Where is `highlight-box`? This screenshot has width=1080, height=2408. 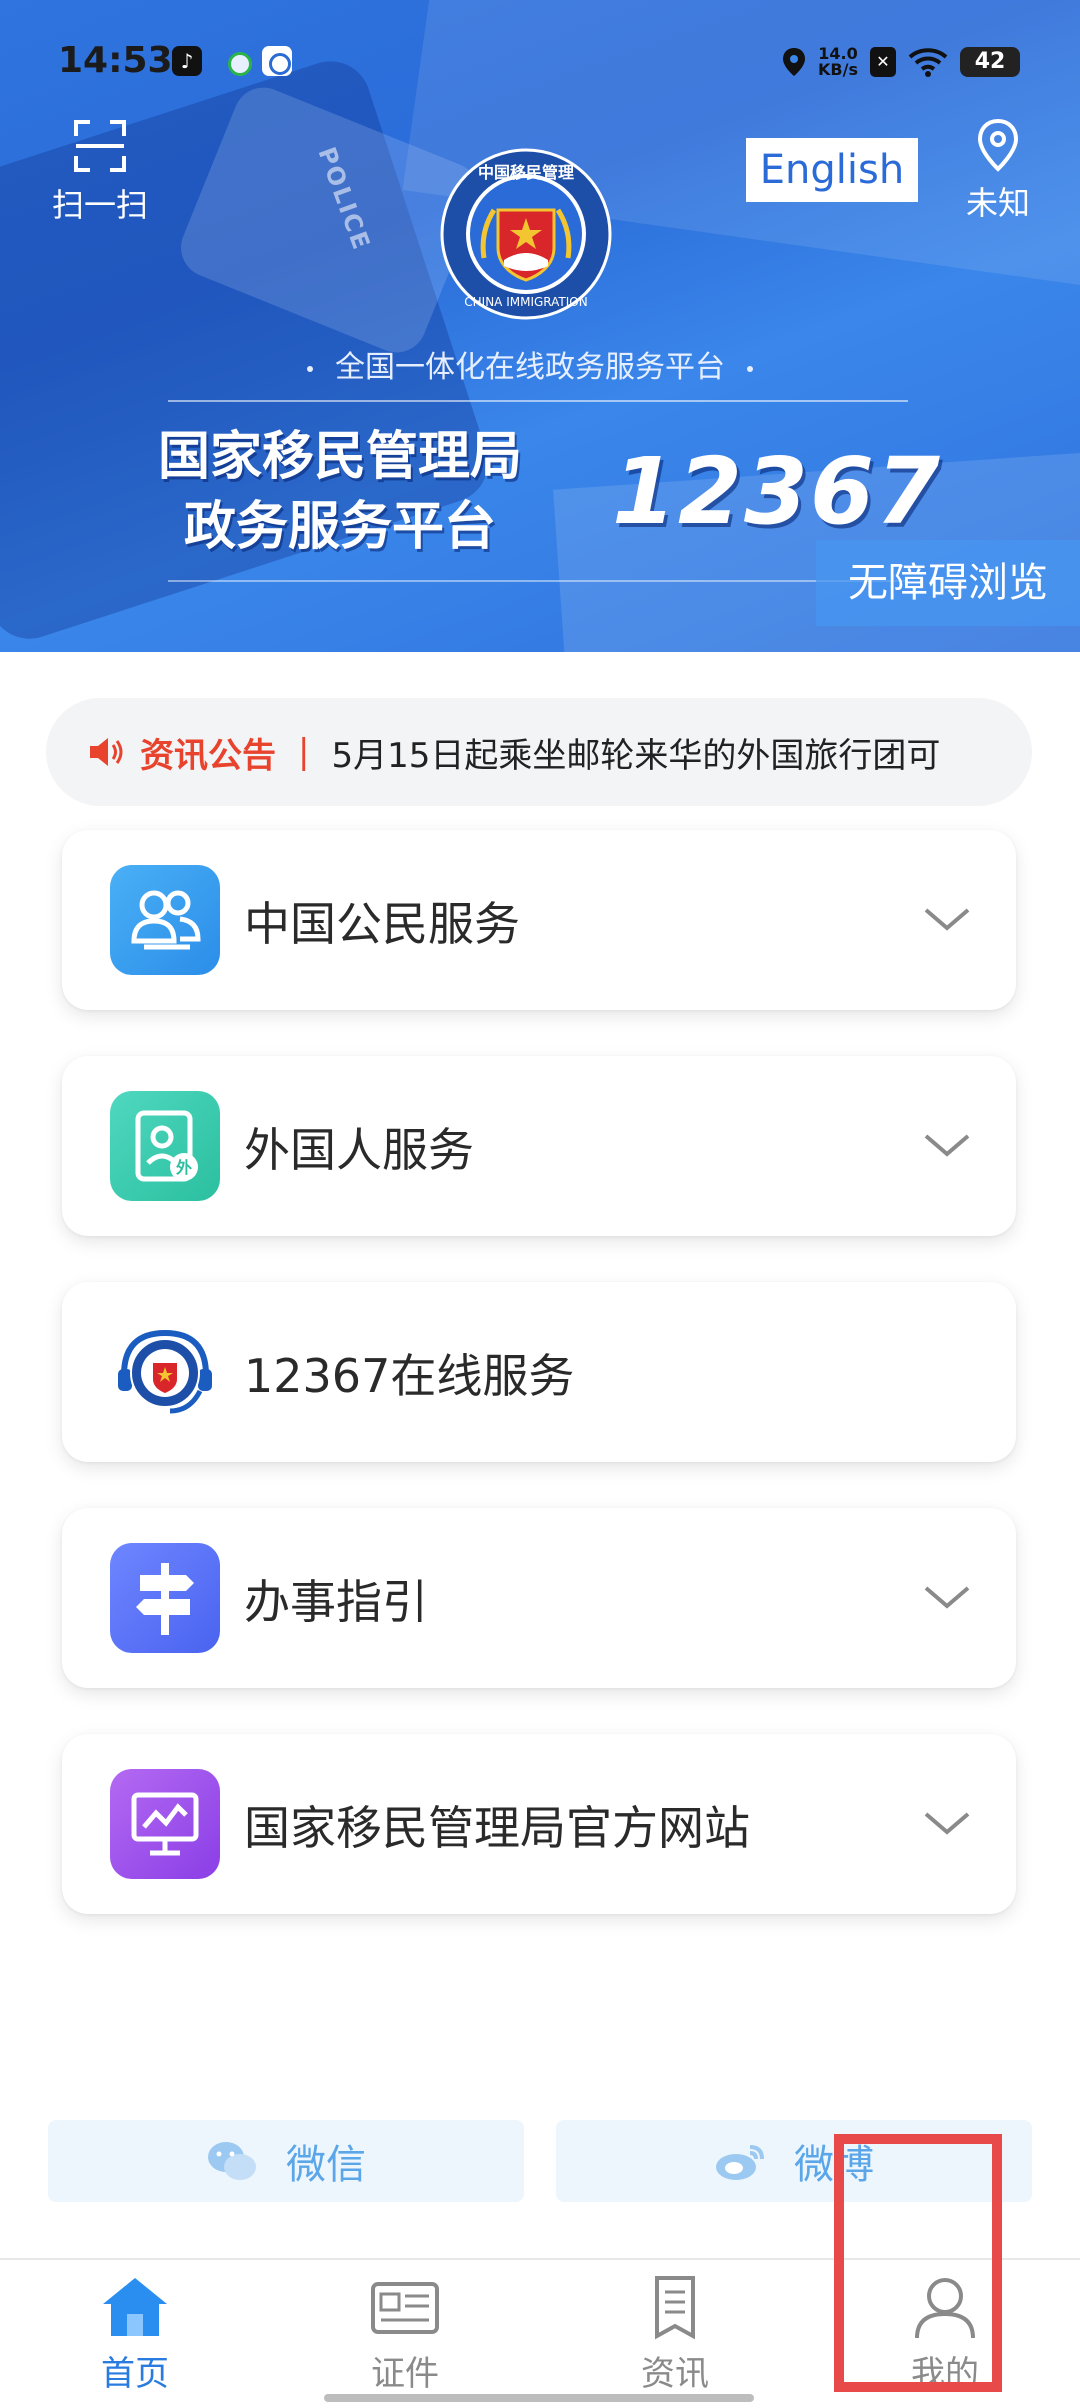
highlight-box is located at coordinates (918, 2263).